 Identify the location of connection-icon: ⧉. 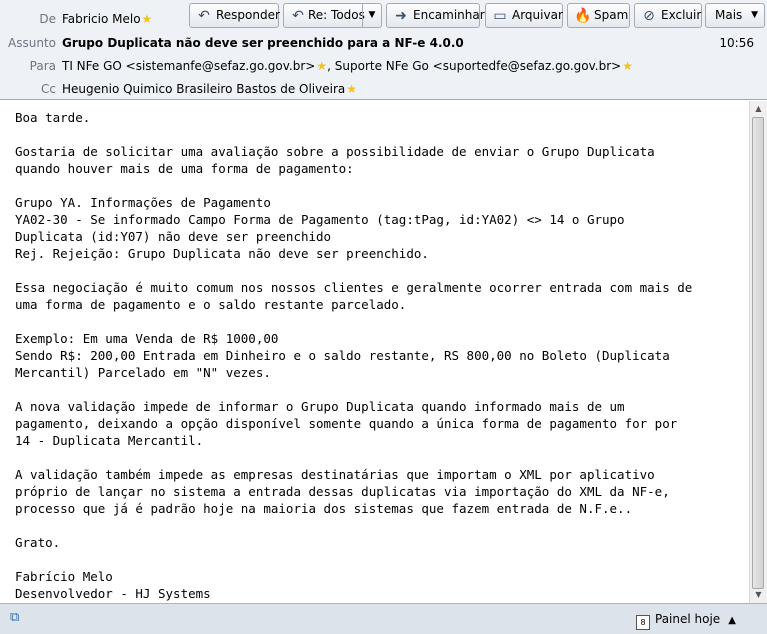
(17, 618).